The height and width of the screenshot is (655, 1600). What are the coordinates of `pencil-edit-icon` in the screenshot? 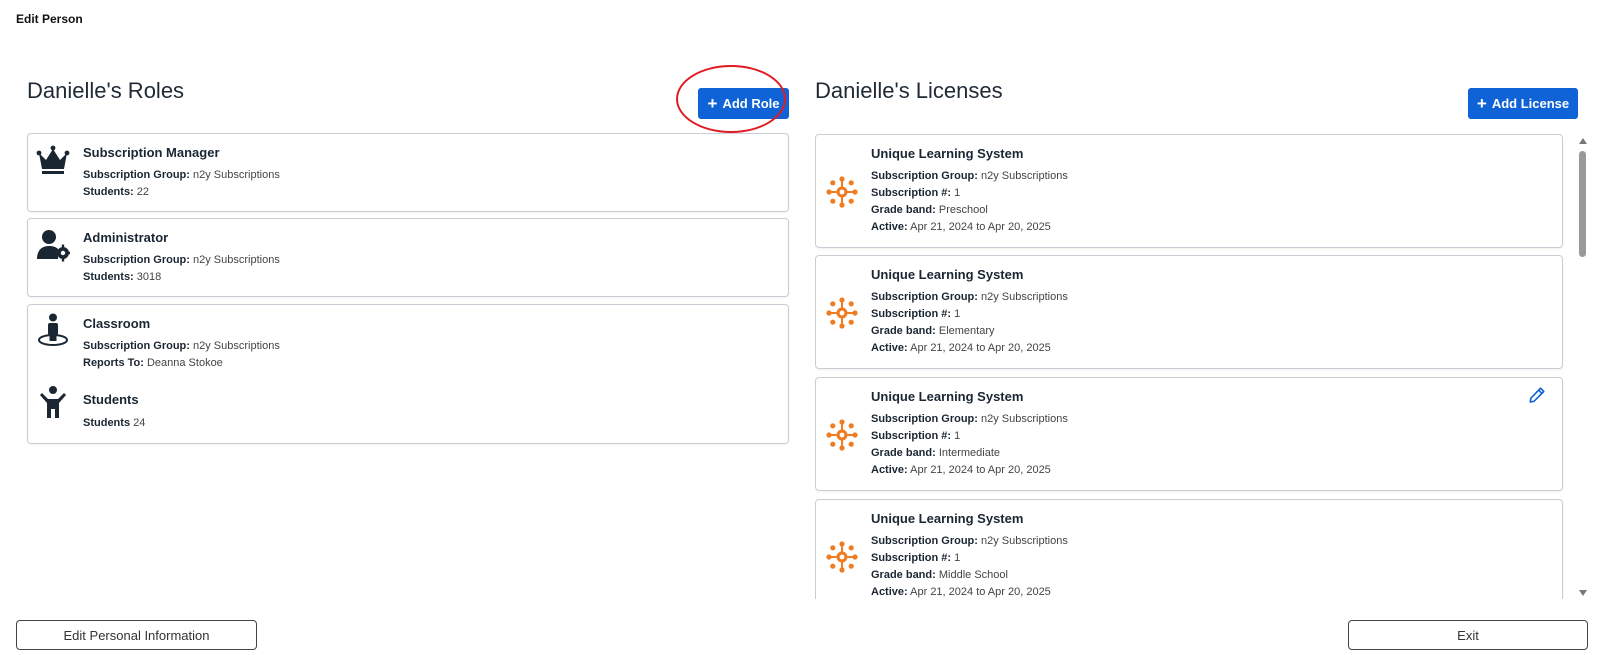 It's located at (1537, 395).